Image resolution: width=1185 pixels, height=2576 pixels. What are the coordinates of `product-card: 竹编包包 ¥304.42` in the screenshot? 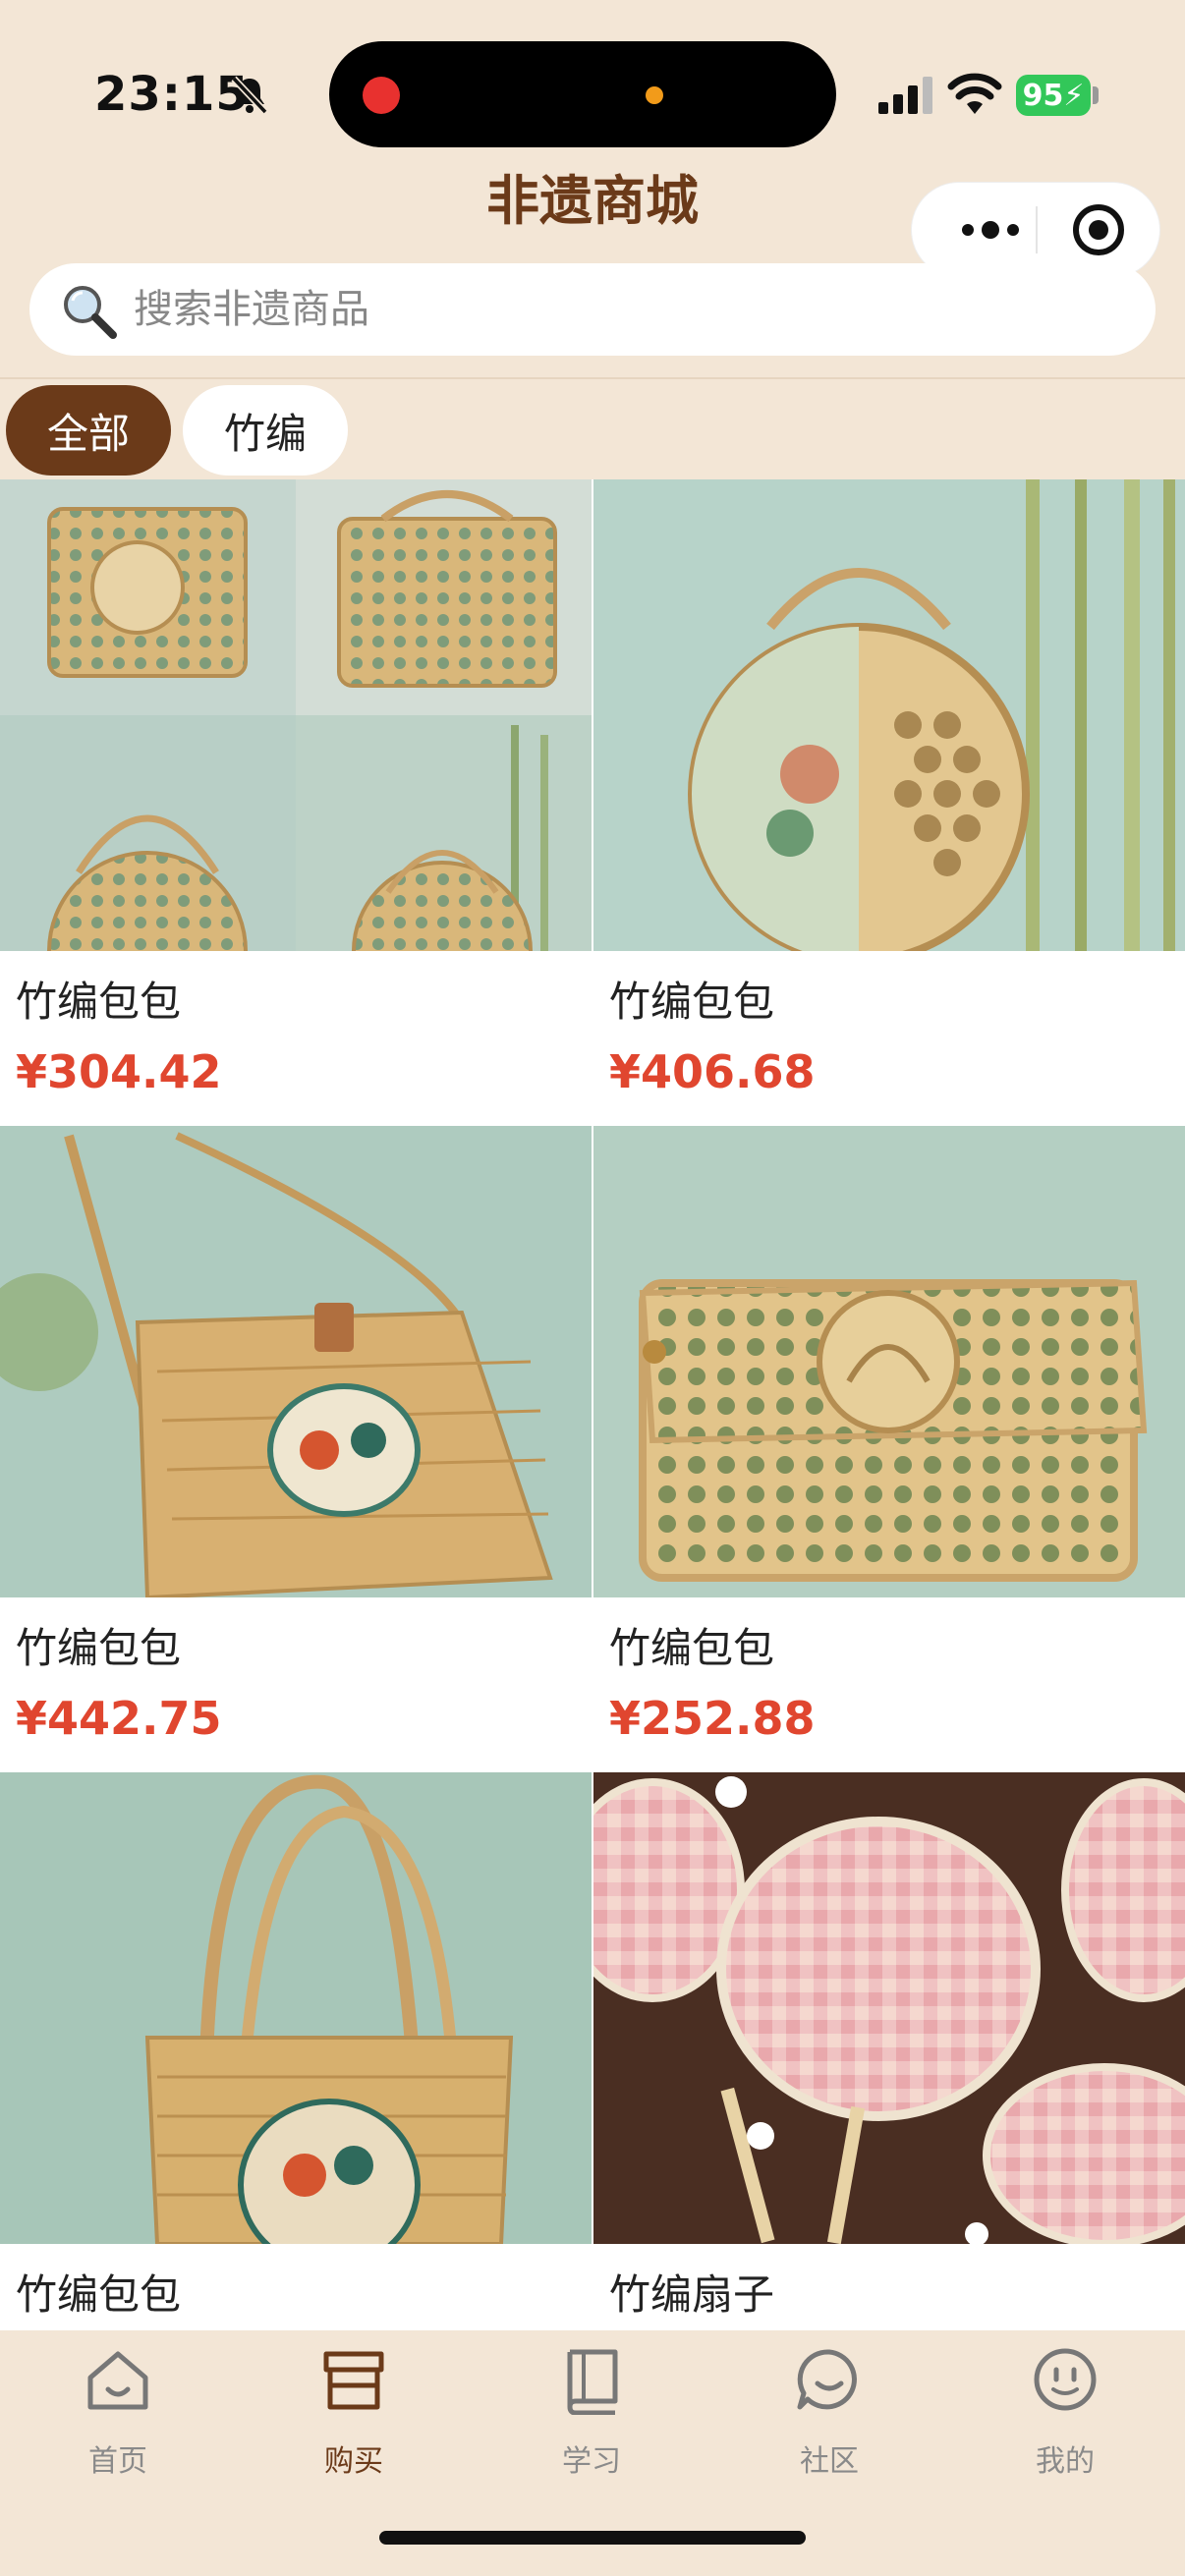 It's located at (296, 802).